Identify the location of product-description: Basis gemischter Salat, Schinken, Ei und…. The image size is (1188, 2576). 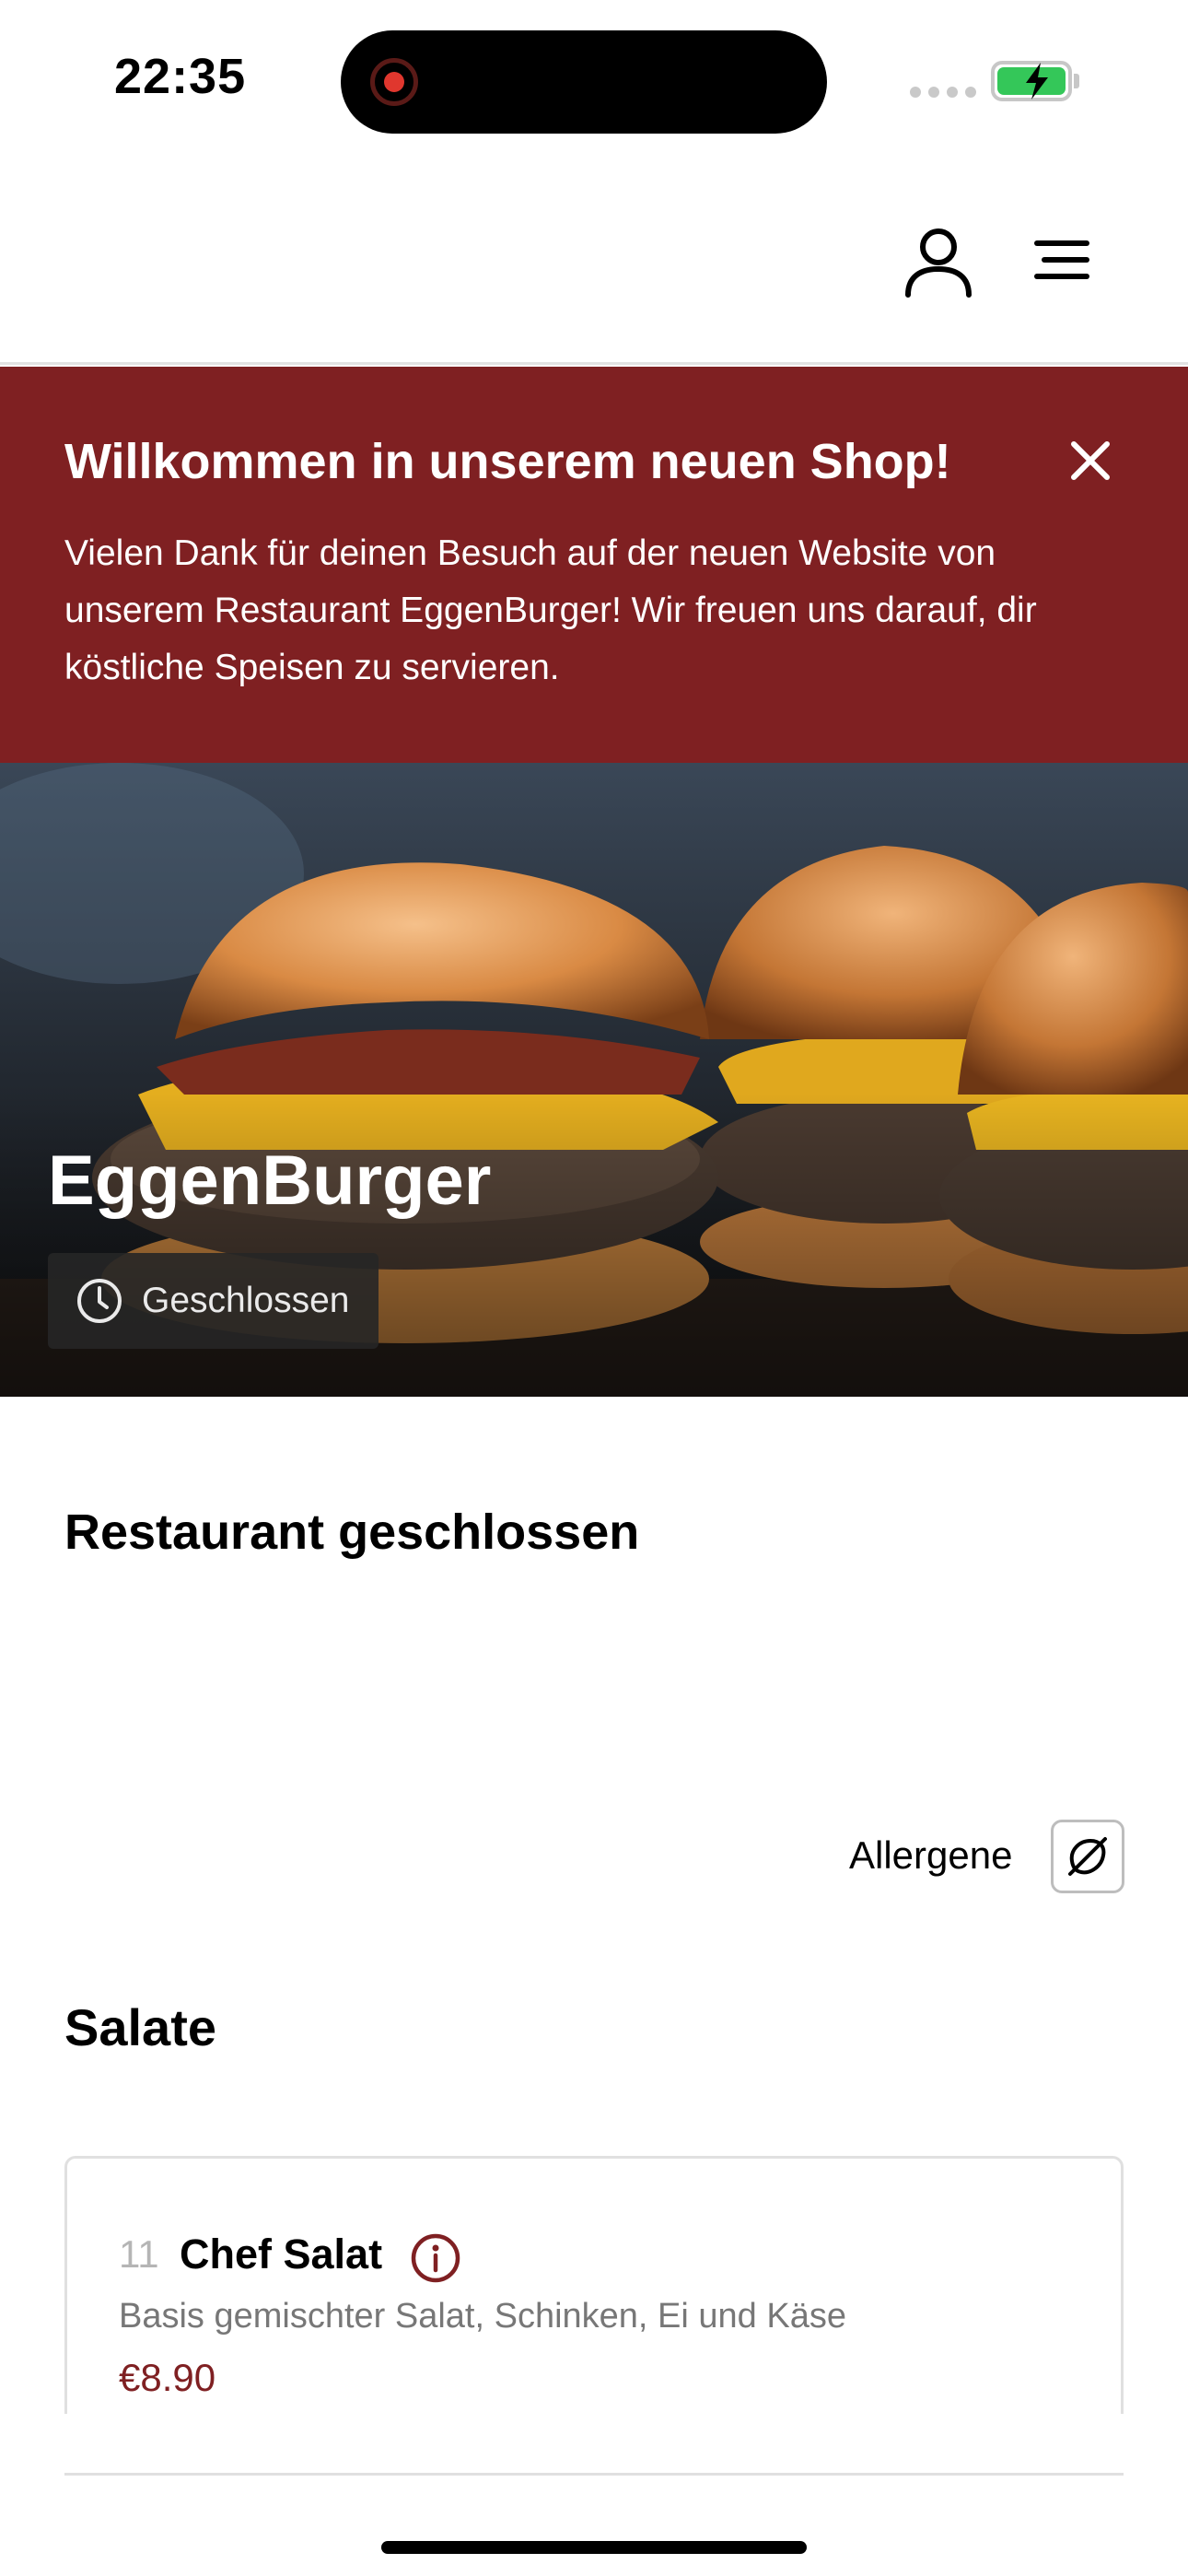
(482, 2316).